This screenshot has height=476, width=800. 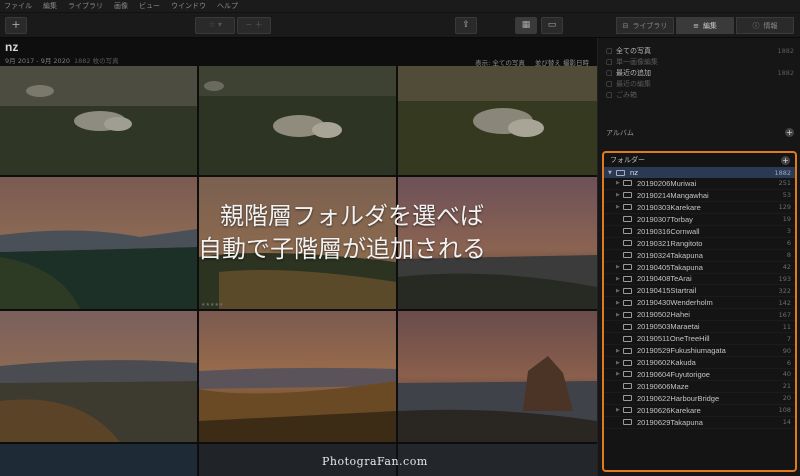 I want to click on folder-item: ▶ 20190206Muriwai 251, so click(x=699, y=184).